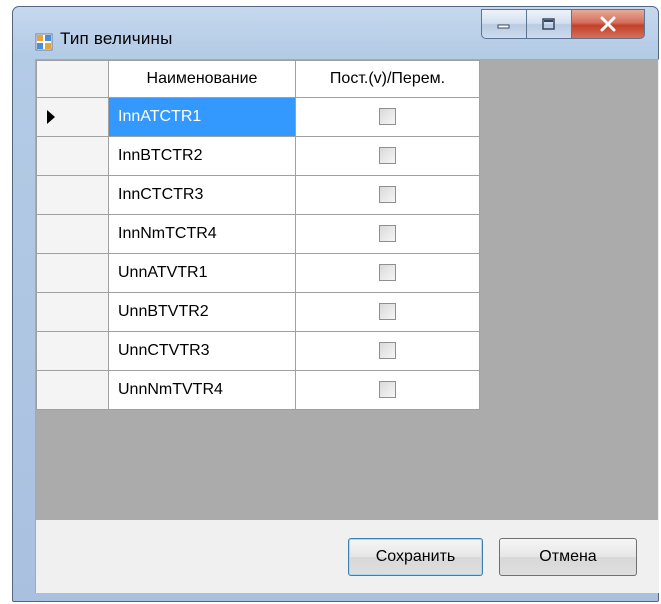 This screenshot has height=604, width=661. I want to click on current-row-arrow-icon, so click(51, 117).